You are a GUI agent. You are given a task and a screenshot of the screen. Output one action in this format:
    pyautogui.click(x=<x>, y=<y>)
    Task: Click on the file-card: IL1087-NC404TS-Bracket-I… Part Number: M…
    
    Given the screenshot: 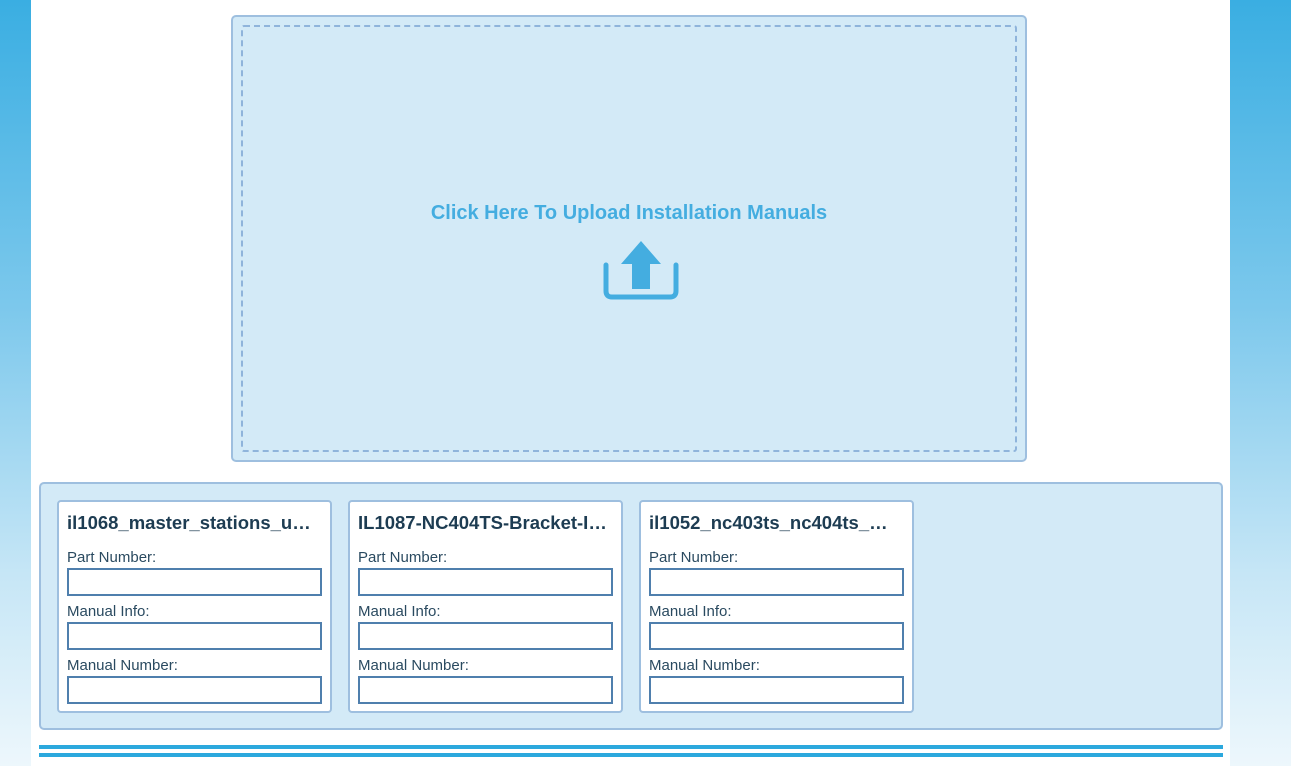 What is the action you would take?
    pyautogui.click(x=485, y=606)
    